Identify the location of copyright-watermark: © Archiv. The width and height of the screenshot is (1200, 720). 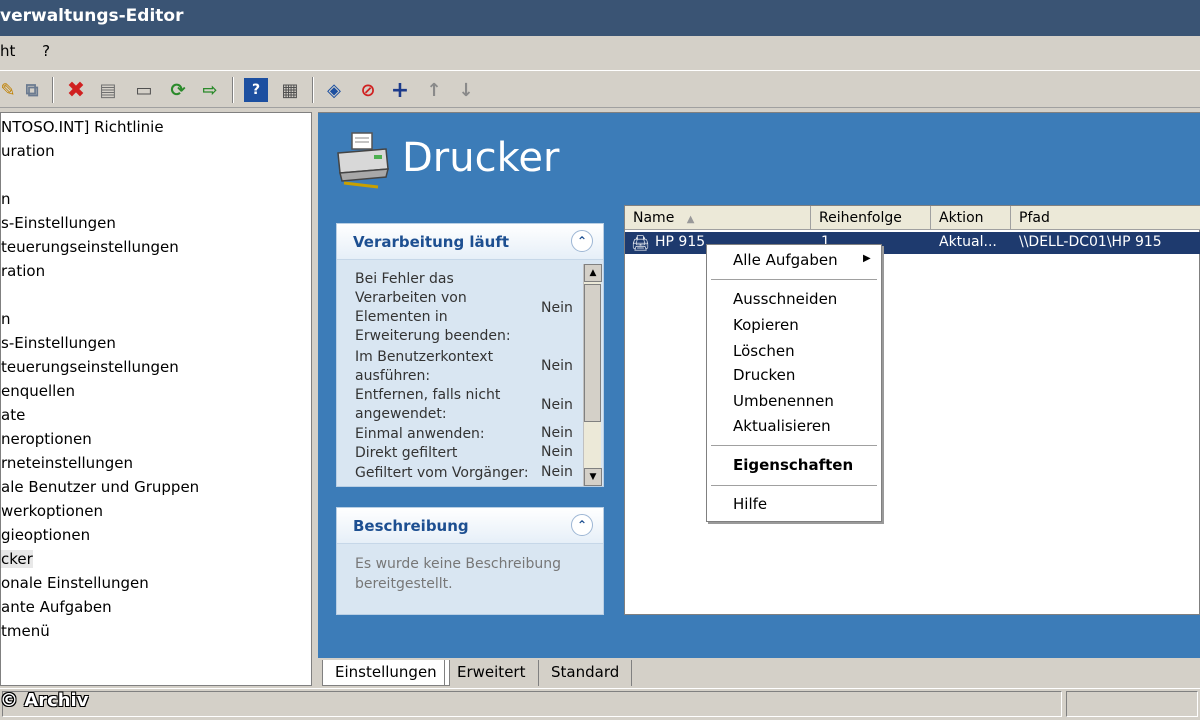
(44, 700).